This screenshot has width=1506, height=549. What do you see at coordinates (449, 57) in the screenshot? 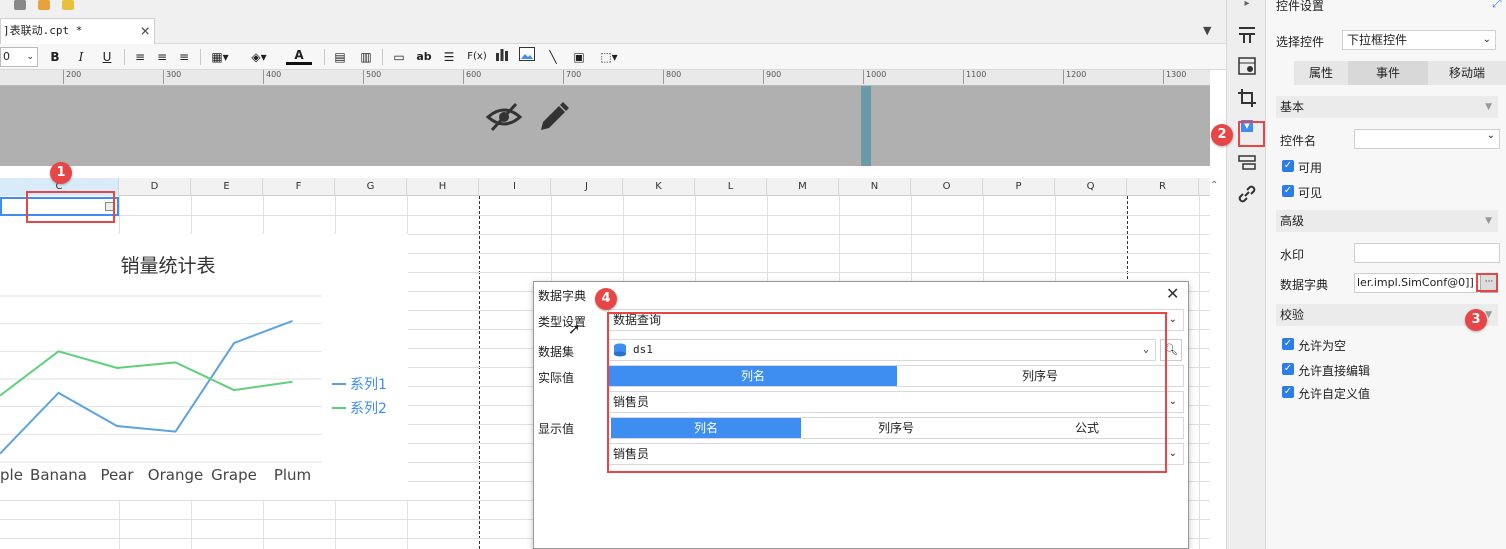
I see `rich-text-icon: ☰` at bounding box center [449, 57].